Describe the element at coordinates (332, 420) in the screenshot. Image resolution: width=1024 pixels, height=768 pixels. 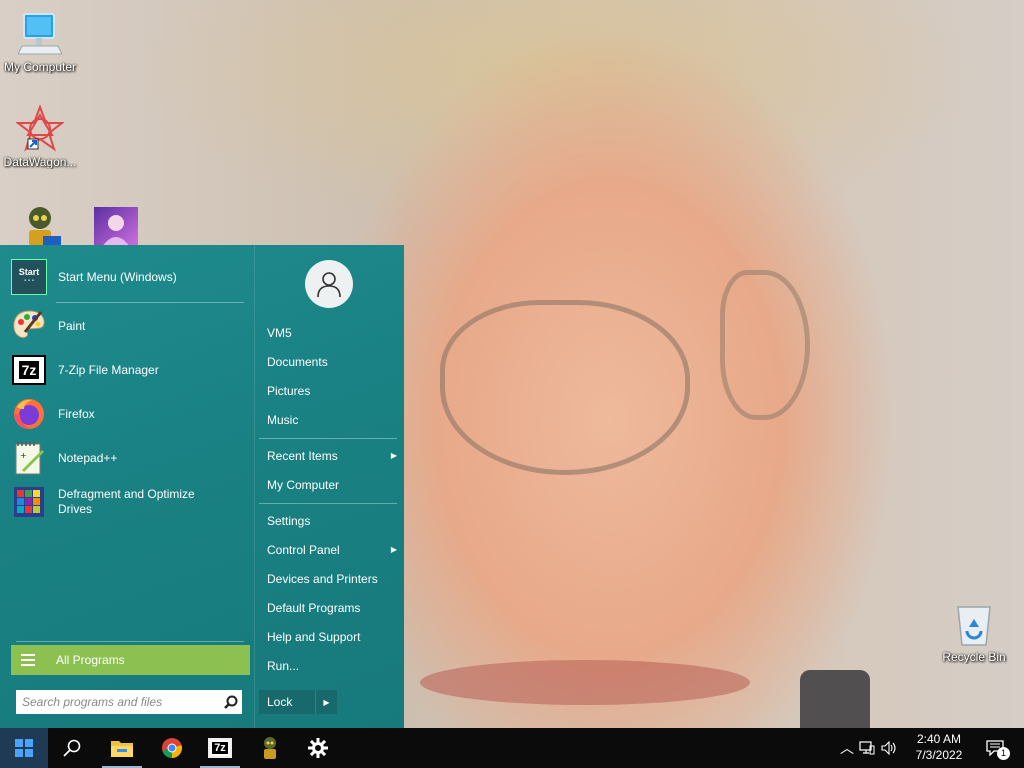
I see `menu-item-music: Music` at that location.